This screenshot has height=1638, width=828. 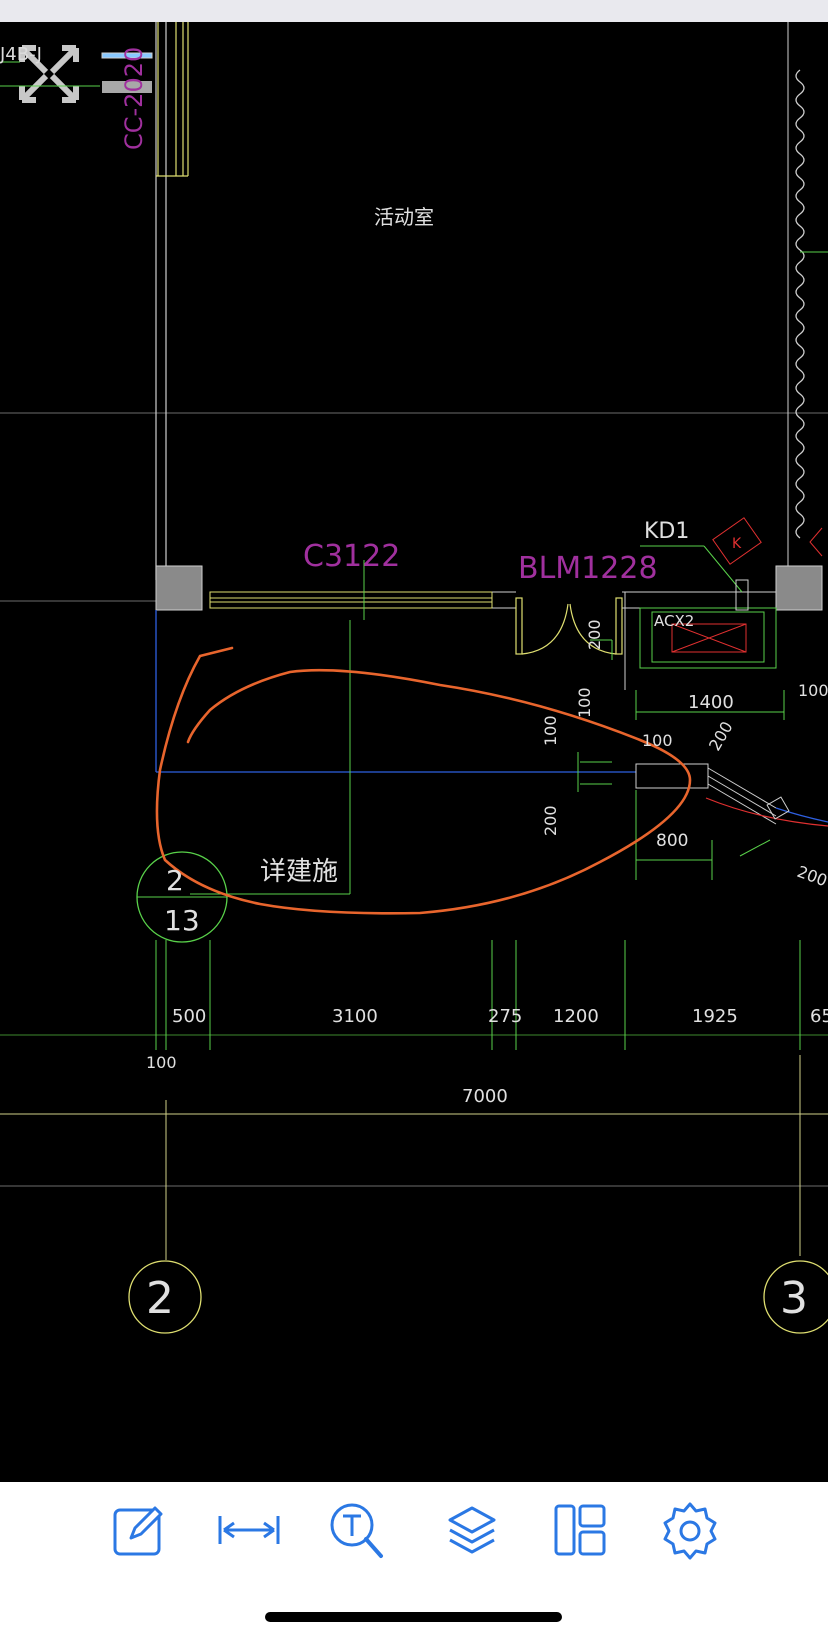 What do you see at coordinates (299, 872) in the screenshot?
I see `detail-note: 详建施` at bounding box center [299, 872].